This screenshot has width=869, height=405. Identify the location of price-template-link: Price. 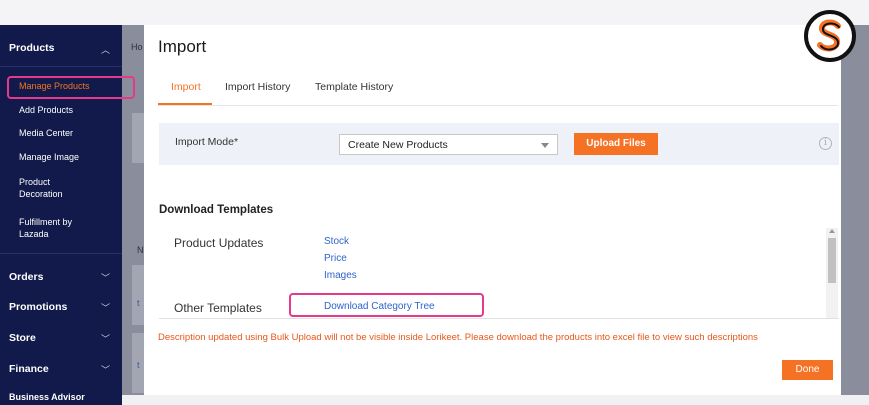
(335, 258).